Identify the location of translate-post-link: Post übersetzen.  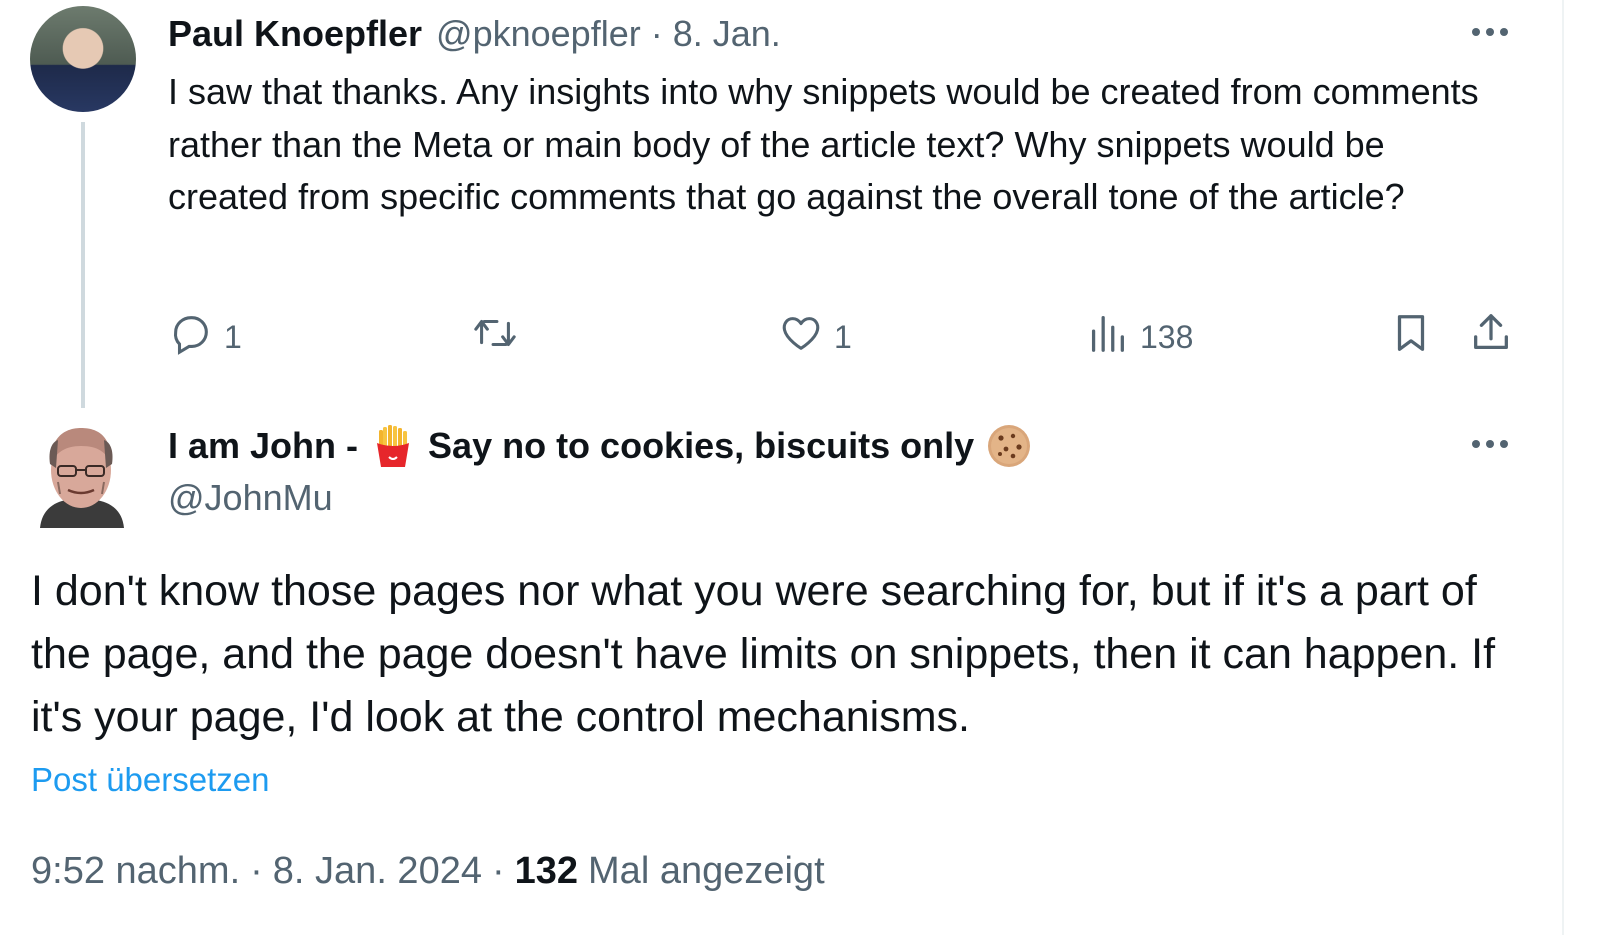
(150, 780).